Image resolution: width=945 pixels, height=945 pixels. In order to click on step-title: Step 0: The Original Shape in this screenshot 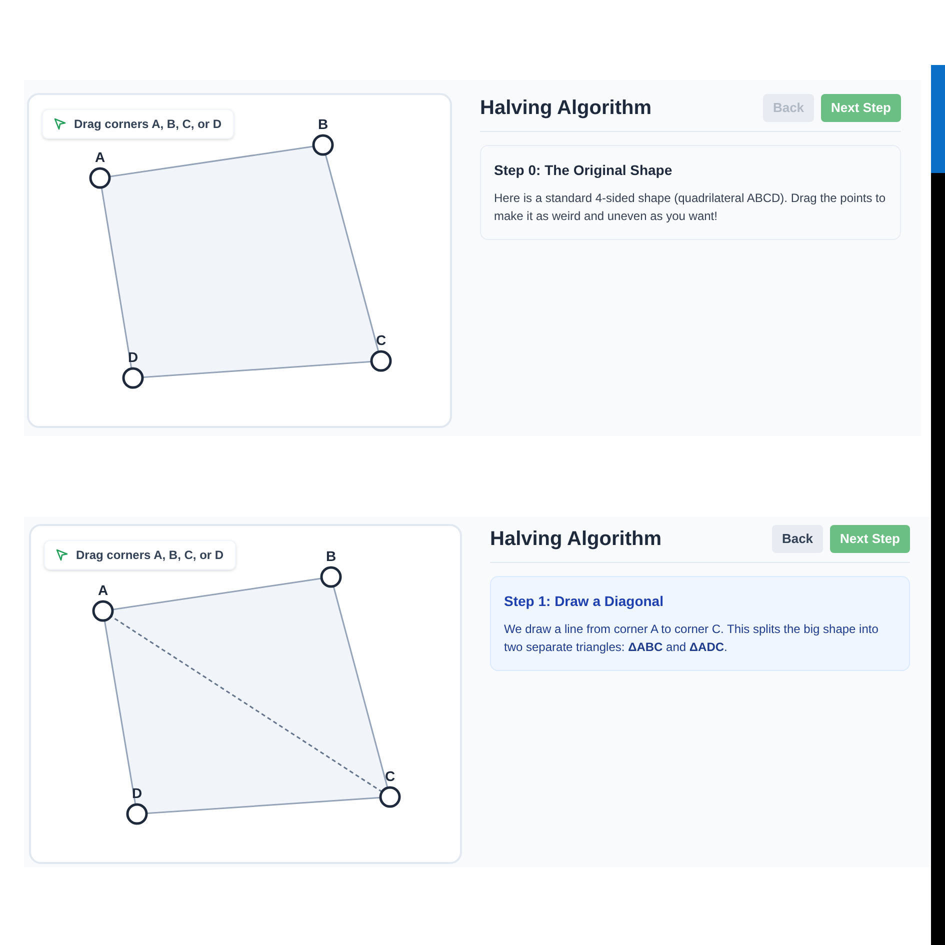, I will do `click(584, 170)`.